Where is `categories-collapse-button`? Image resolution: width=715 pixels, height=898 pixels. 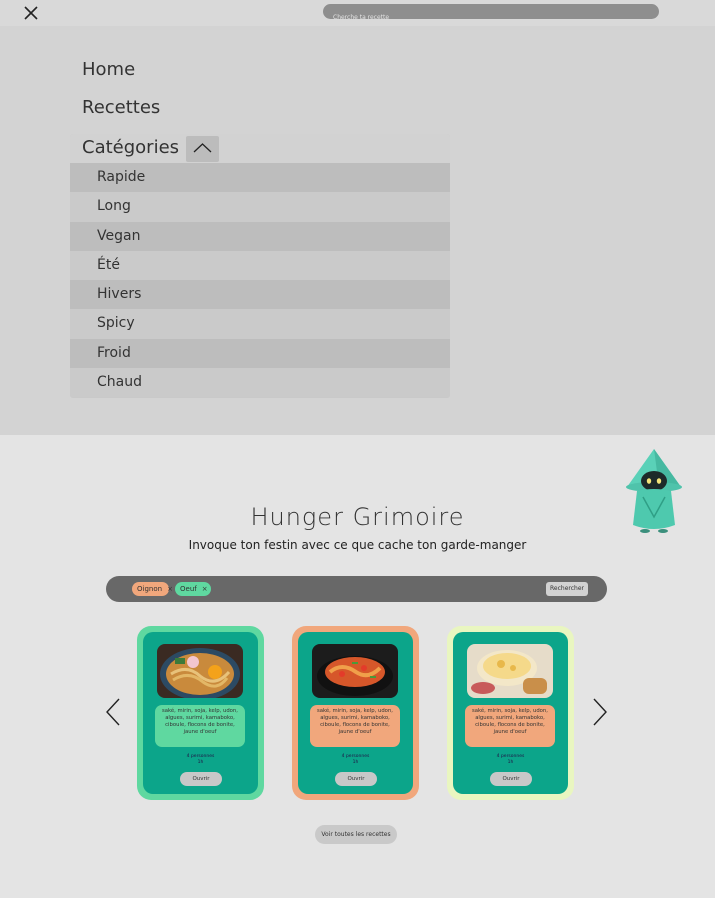
categories-collapse-button is located at coordinates (202, 149).